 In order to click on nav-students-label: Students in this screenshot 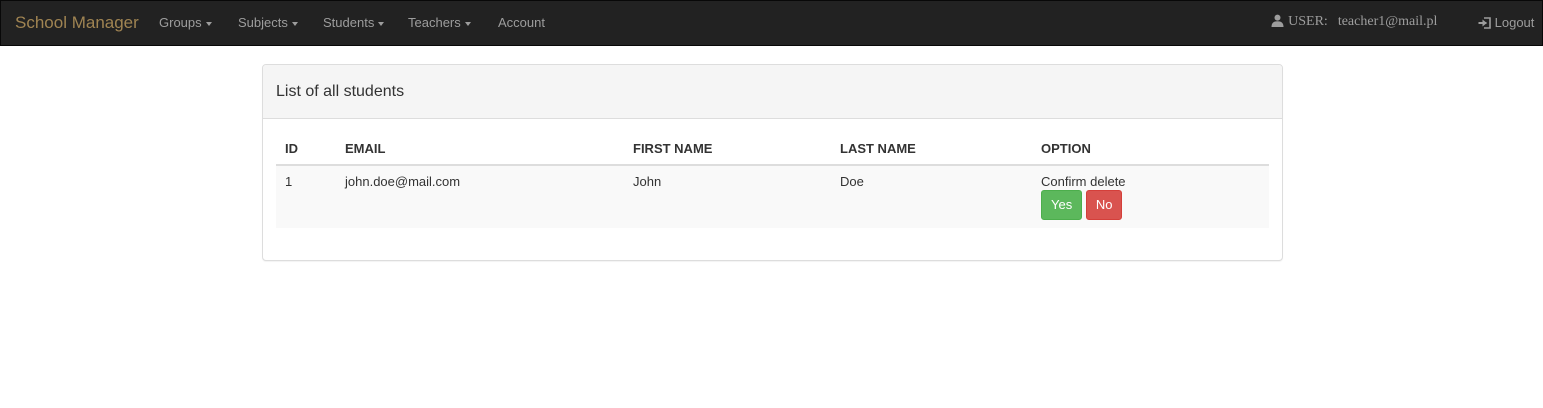, I will do `click(349, 22)`.